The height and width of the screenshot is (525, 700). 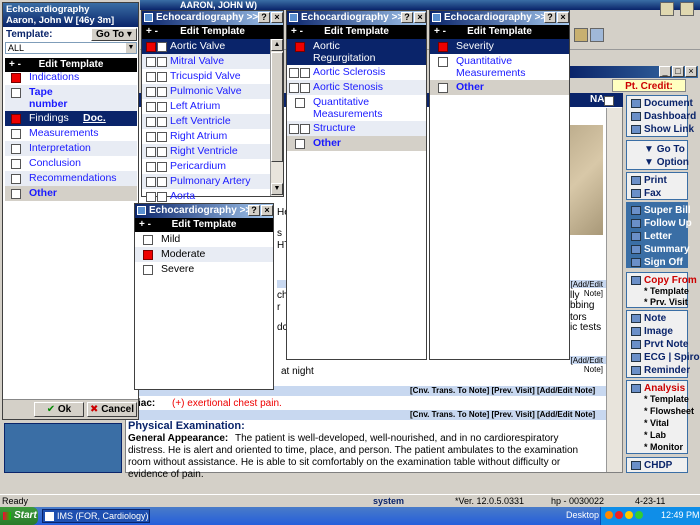 What do you see at coordinates (660, 210) in the screenshot?
I see `sidebar-super-bill: Super Bill` at bounding box center [660, 210].